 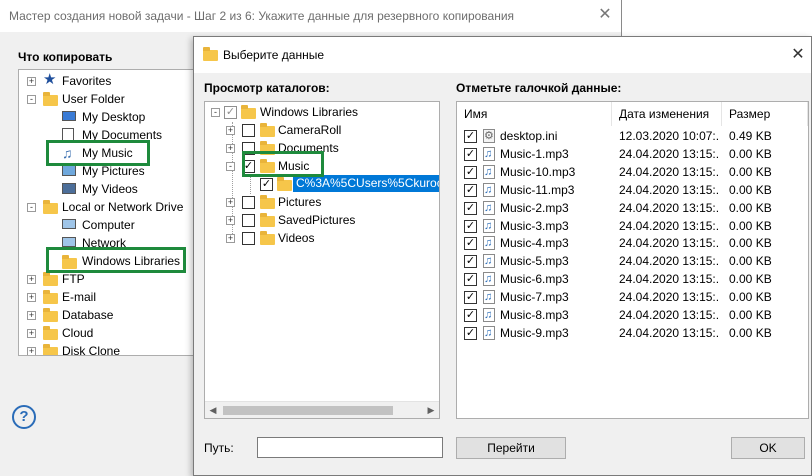 I want to click on tree-item-my-videos: My Videos, so click(x=108, y=189).